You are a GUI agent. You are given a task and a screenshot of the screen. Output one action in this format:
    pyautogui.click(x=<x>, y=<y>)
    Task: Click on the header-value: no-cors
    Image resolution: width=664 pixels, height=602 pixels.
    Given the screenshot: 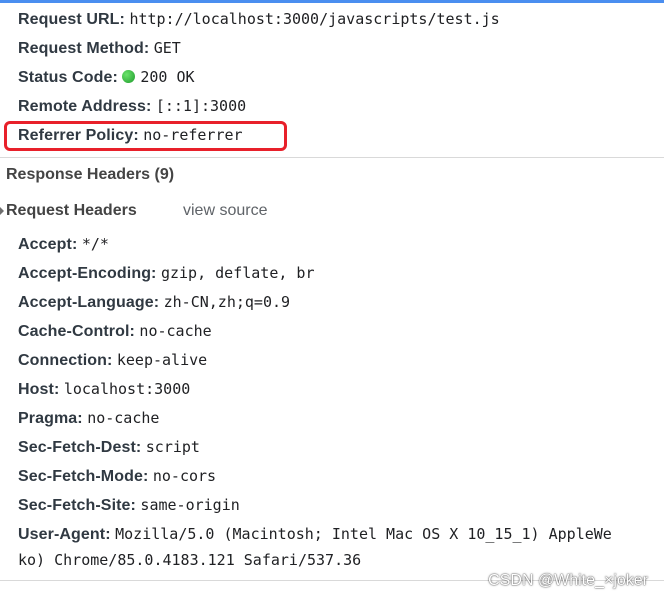 What is the action you would take?
    pyautogui.click(x=184, y=476)
    